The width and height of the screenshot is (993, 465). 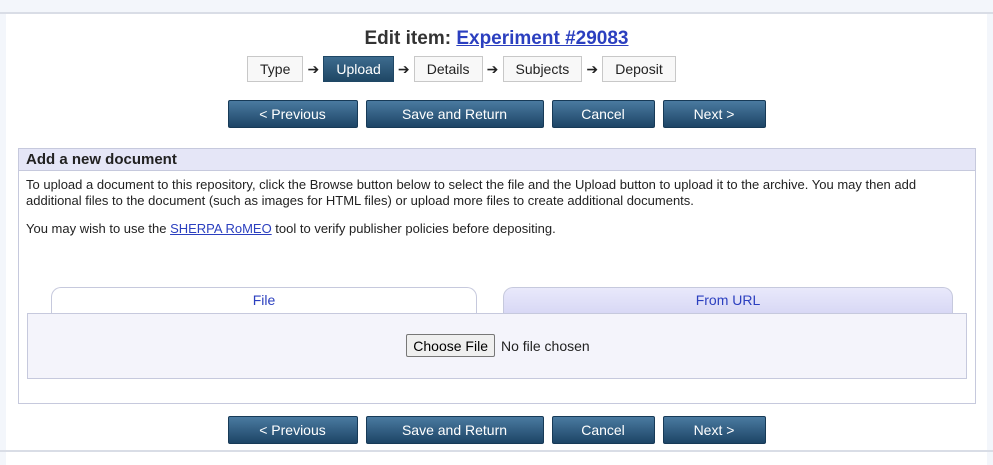 What do you see at coordinates (275, 69) in the screenshot?
I see `step-type: Type` at bounding box center [275, 69].